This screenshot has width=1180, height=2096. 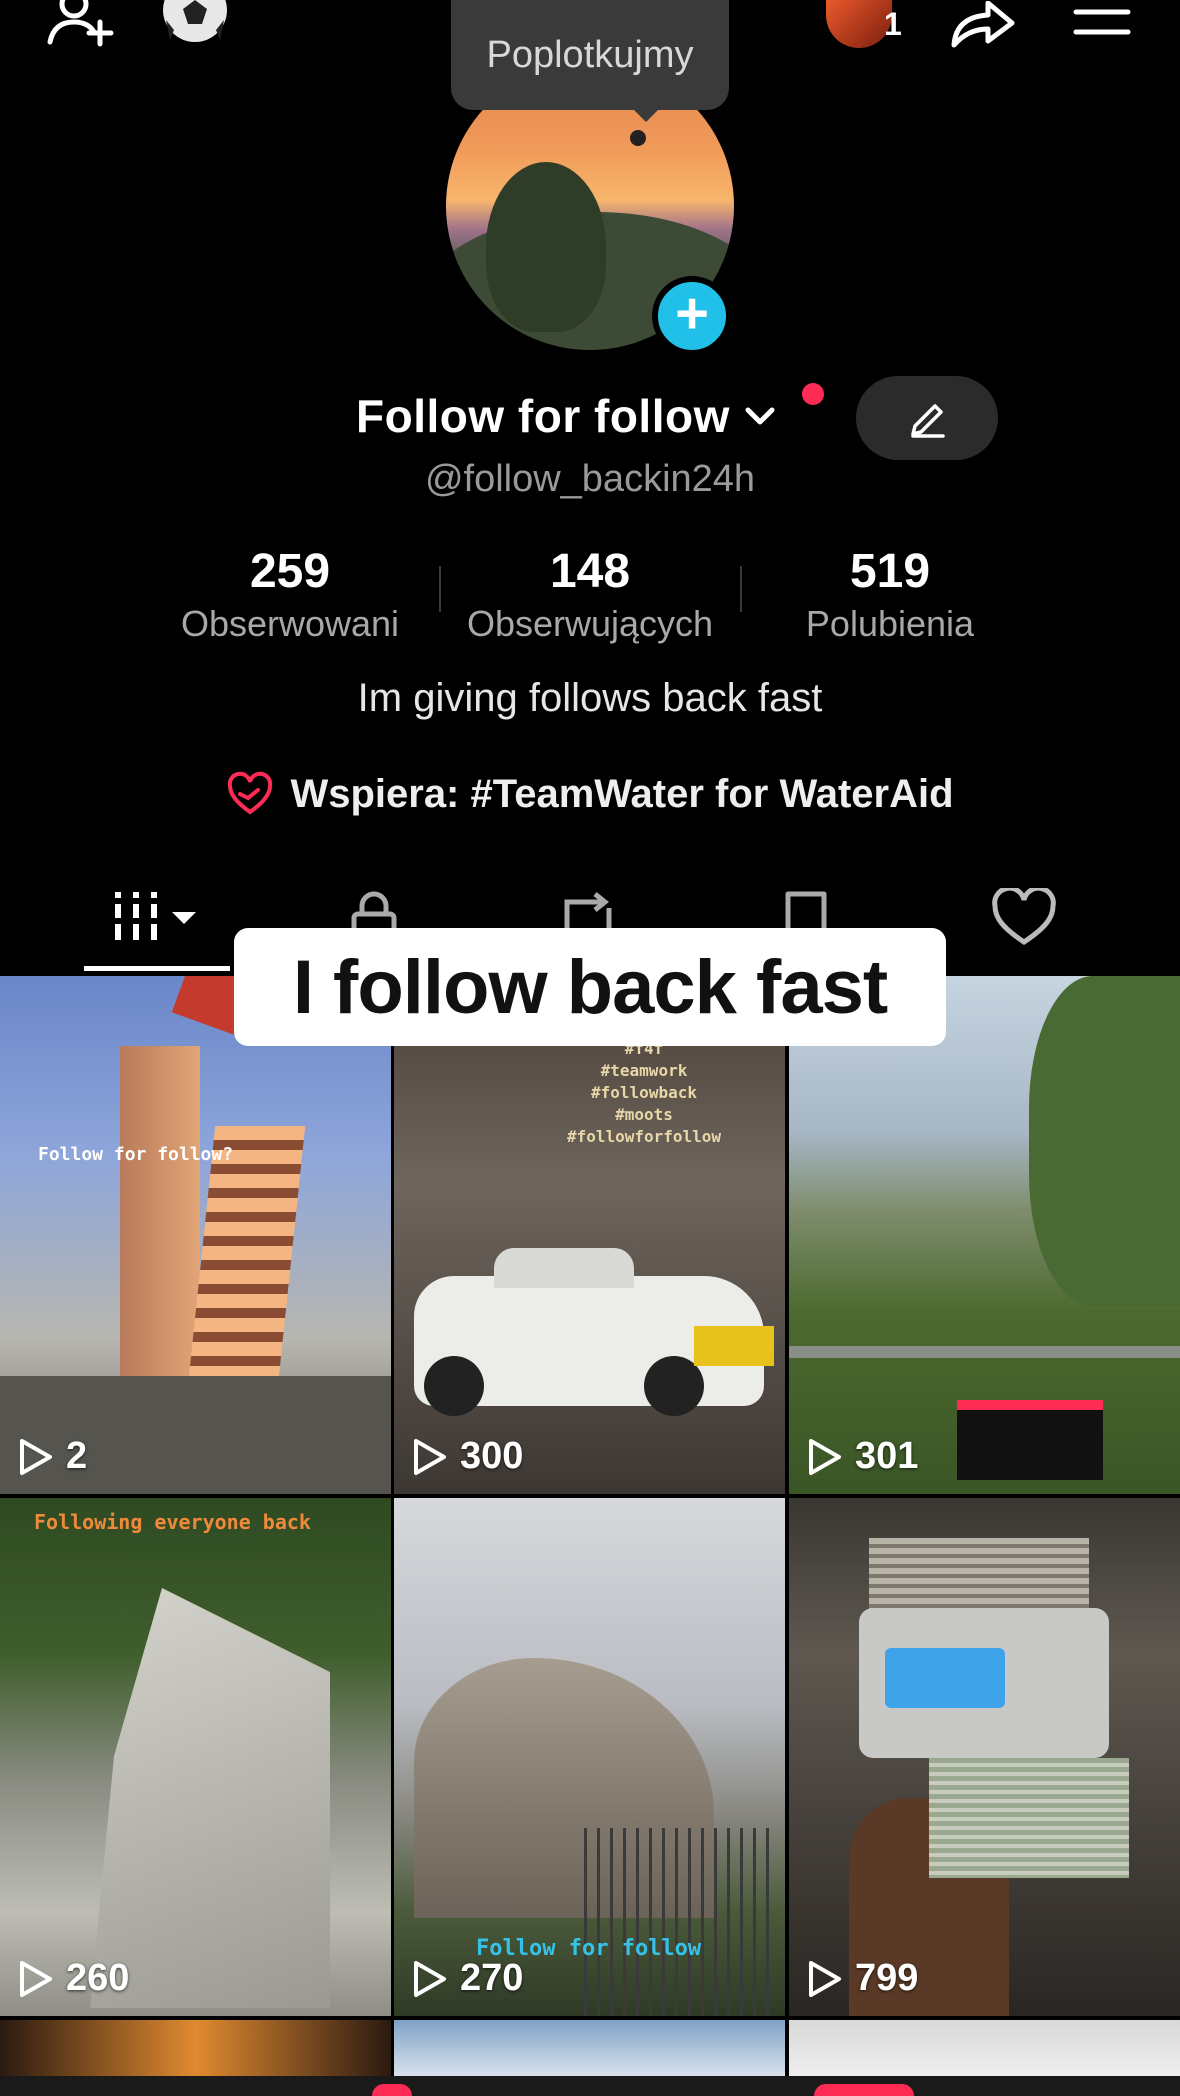 What do you see at coordinates (136, 1154) in the screenshot?
I see `video-overlay-text: Follow for follow?` at bounding box center [136, 1154].